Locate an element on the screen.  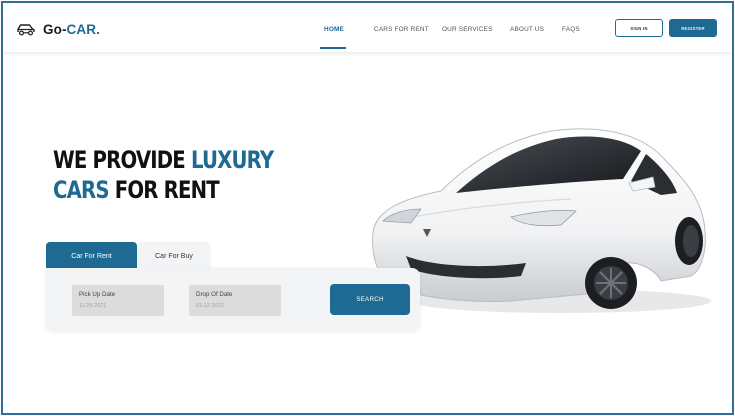
register-button: REGISTER is located at coordinates (693, 28).